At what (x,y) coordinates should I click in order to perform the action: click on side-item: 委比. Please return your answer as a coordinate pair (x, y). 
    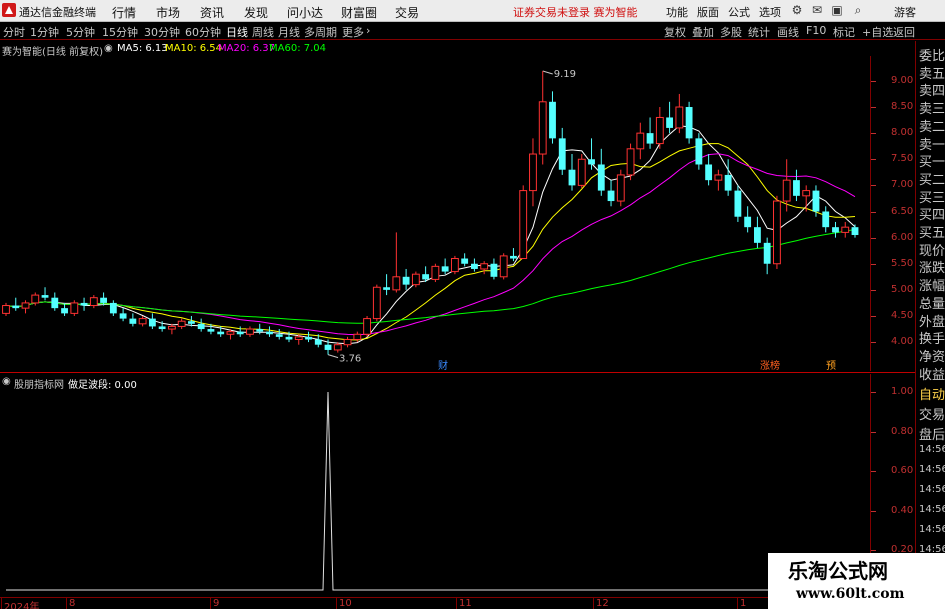
    Looking at the image, I should click on (932, 54).